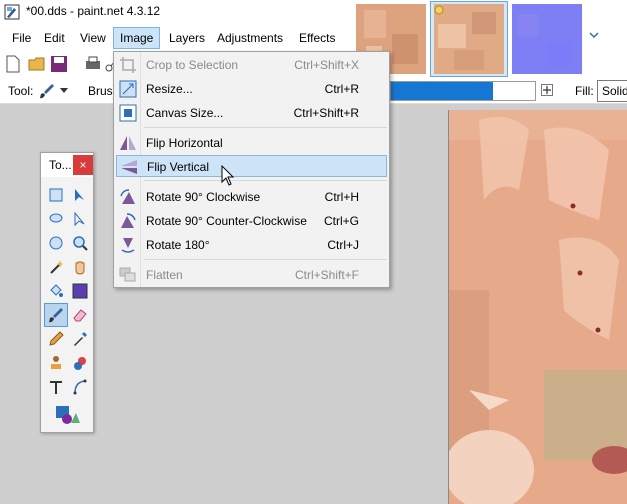 Image resolution: width=627 pixels, height=504 pixels. I want to click on color-picker-tool, so click(80, 339).